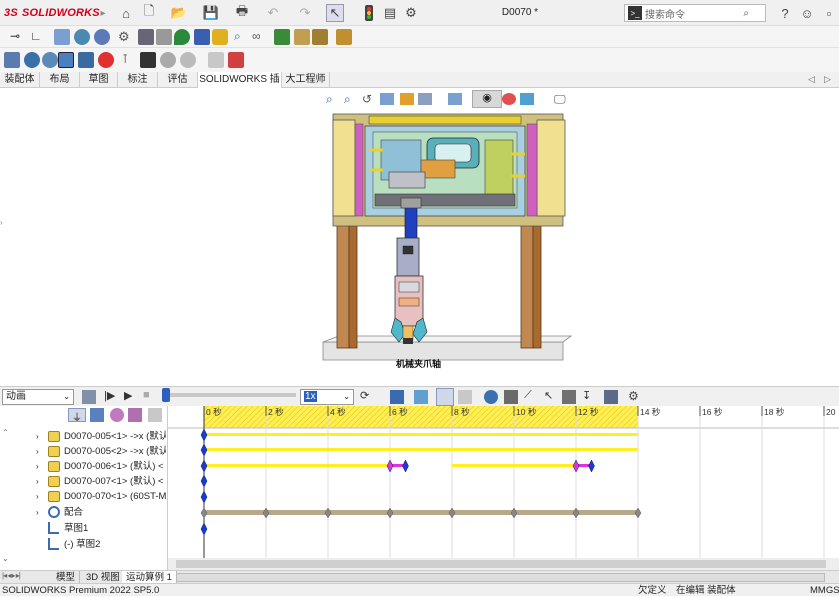  Describe the element at coordinates (445, 397) in the screenshot. I see `autokey-icon` at that location.